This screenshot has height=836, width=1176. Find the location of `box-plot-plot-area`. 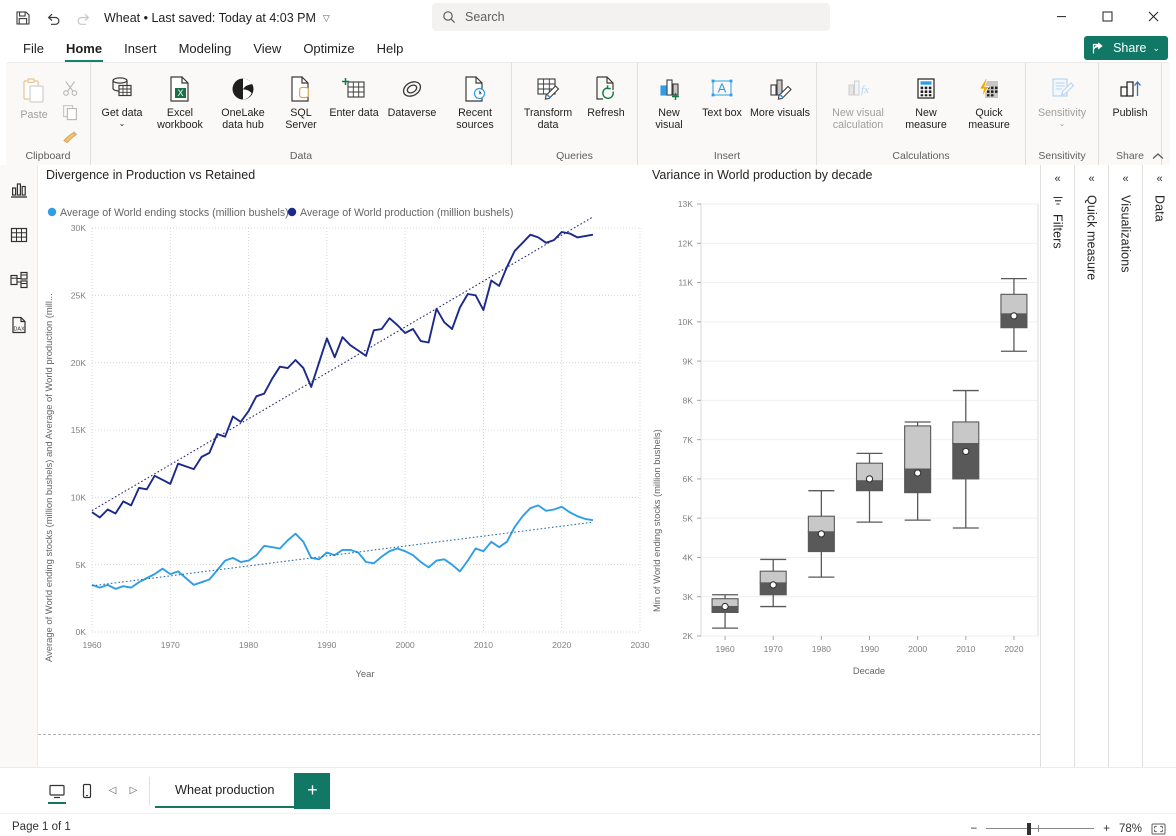

box-plot-plot-area is located at coordinates (869, 420).